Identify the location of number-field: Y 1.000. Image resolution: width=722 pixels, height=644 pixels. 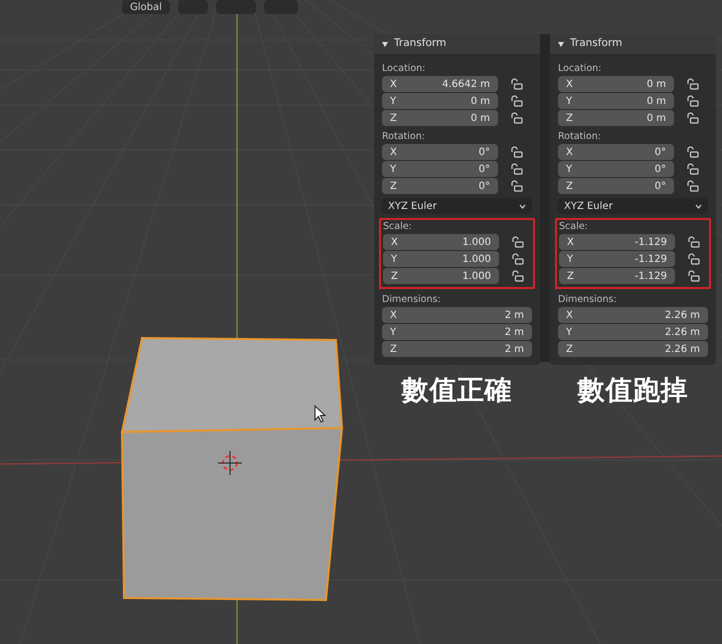
(441, 259).